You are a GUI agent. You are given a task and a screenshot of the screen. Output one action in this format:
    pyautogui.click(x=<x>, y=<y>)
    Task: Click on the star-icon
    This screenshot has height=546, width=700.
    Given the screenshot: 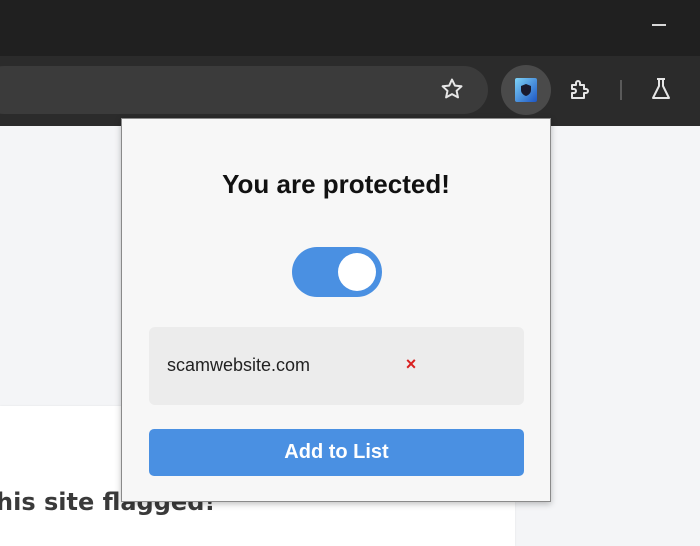 What is the action you would take?
    pyautogui.click(x=452, y=89)
    